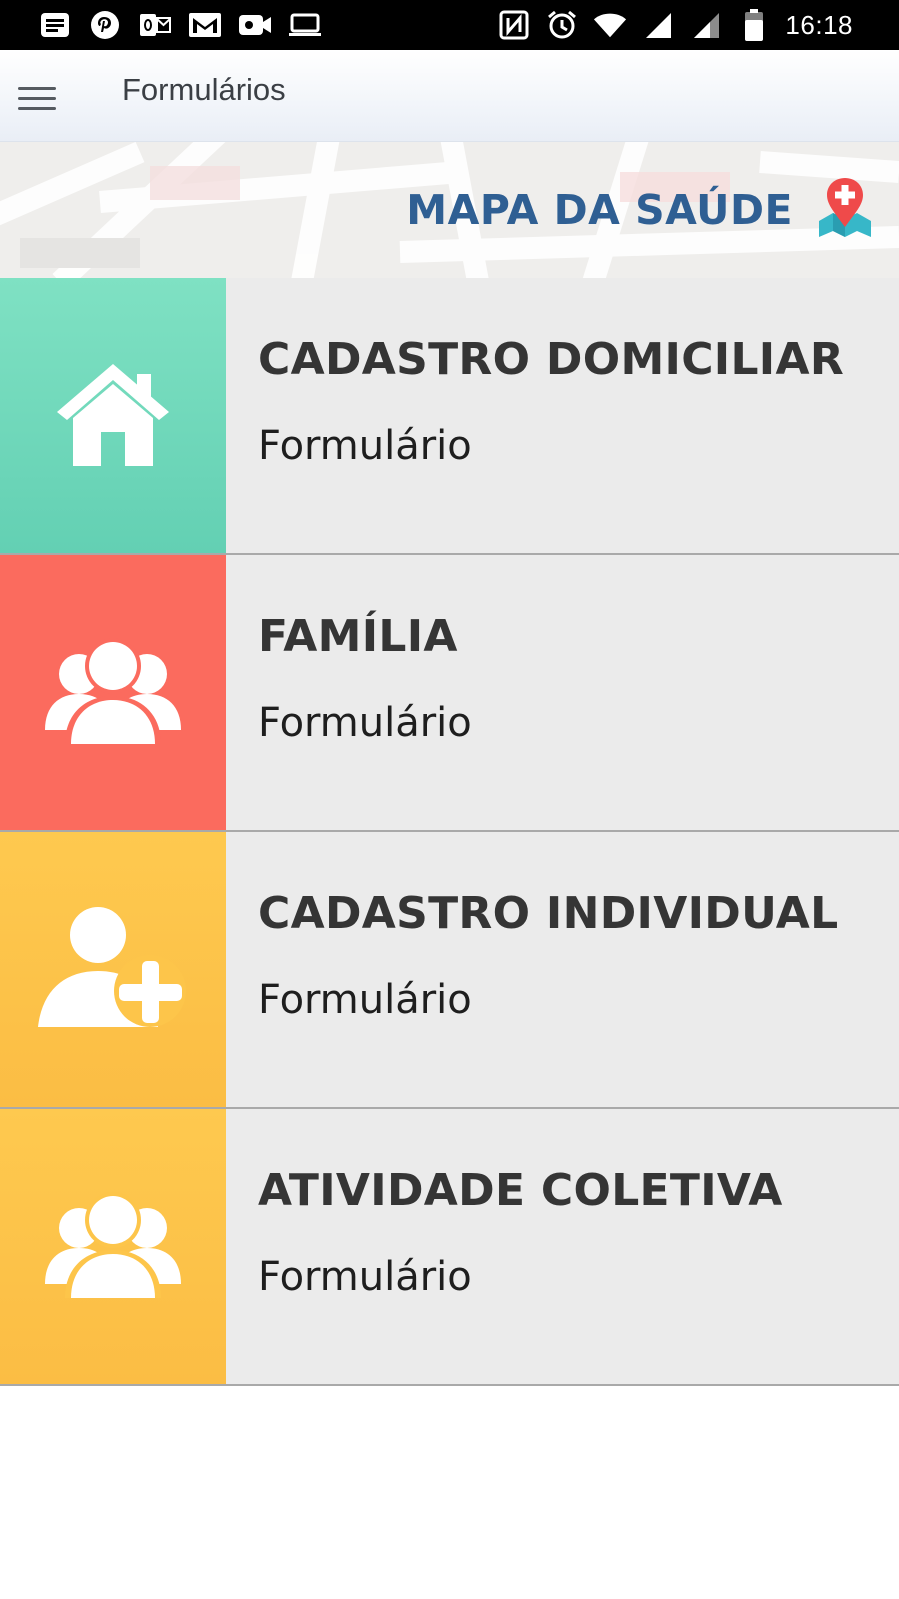 This screenshot has width=899, height=1599. Describe the element at coordinates (55, 25) in the screenshot. I see `news-icon` at that location.